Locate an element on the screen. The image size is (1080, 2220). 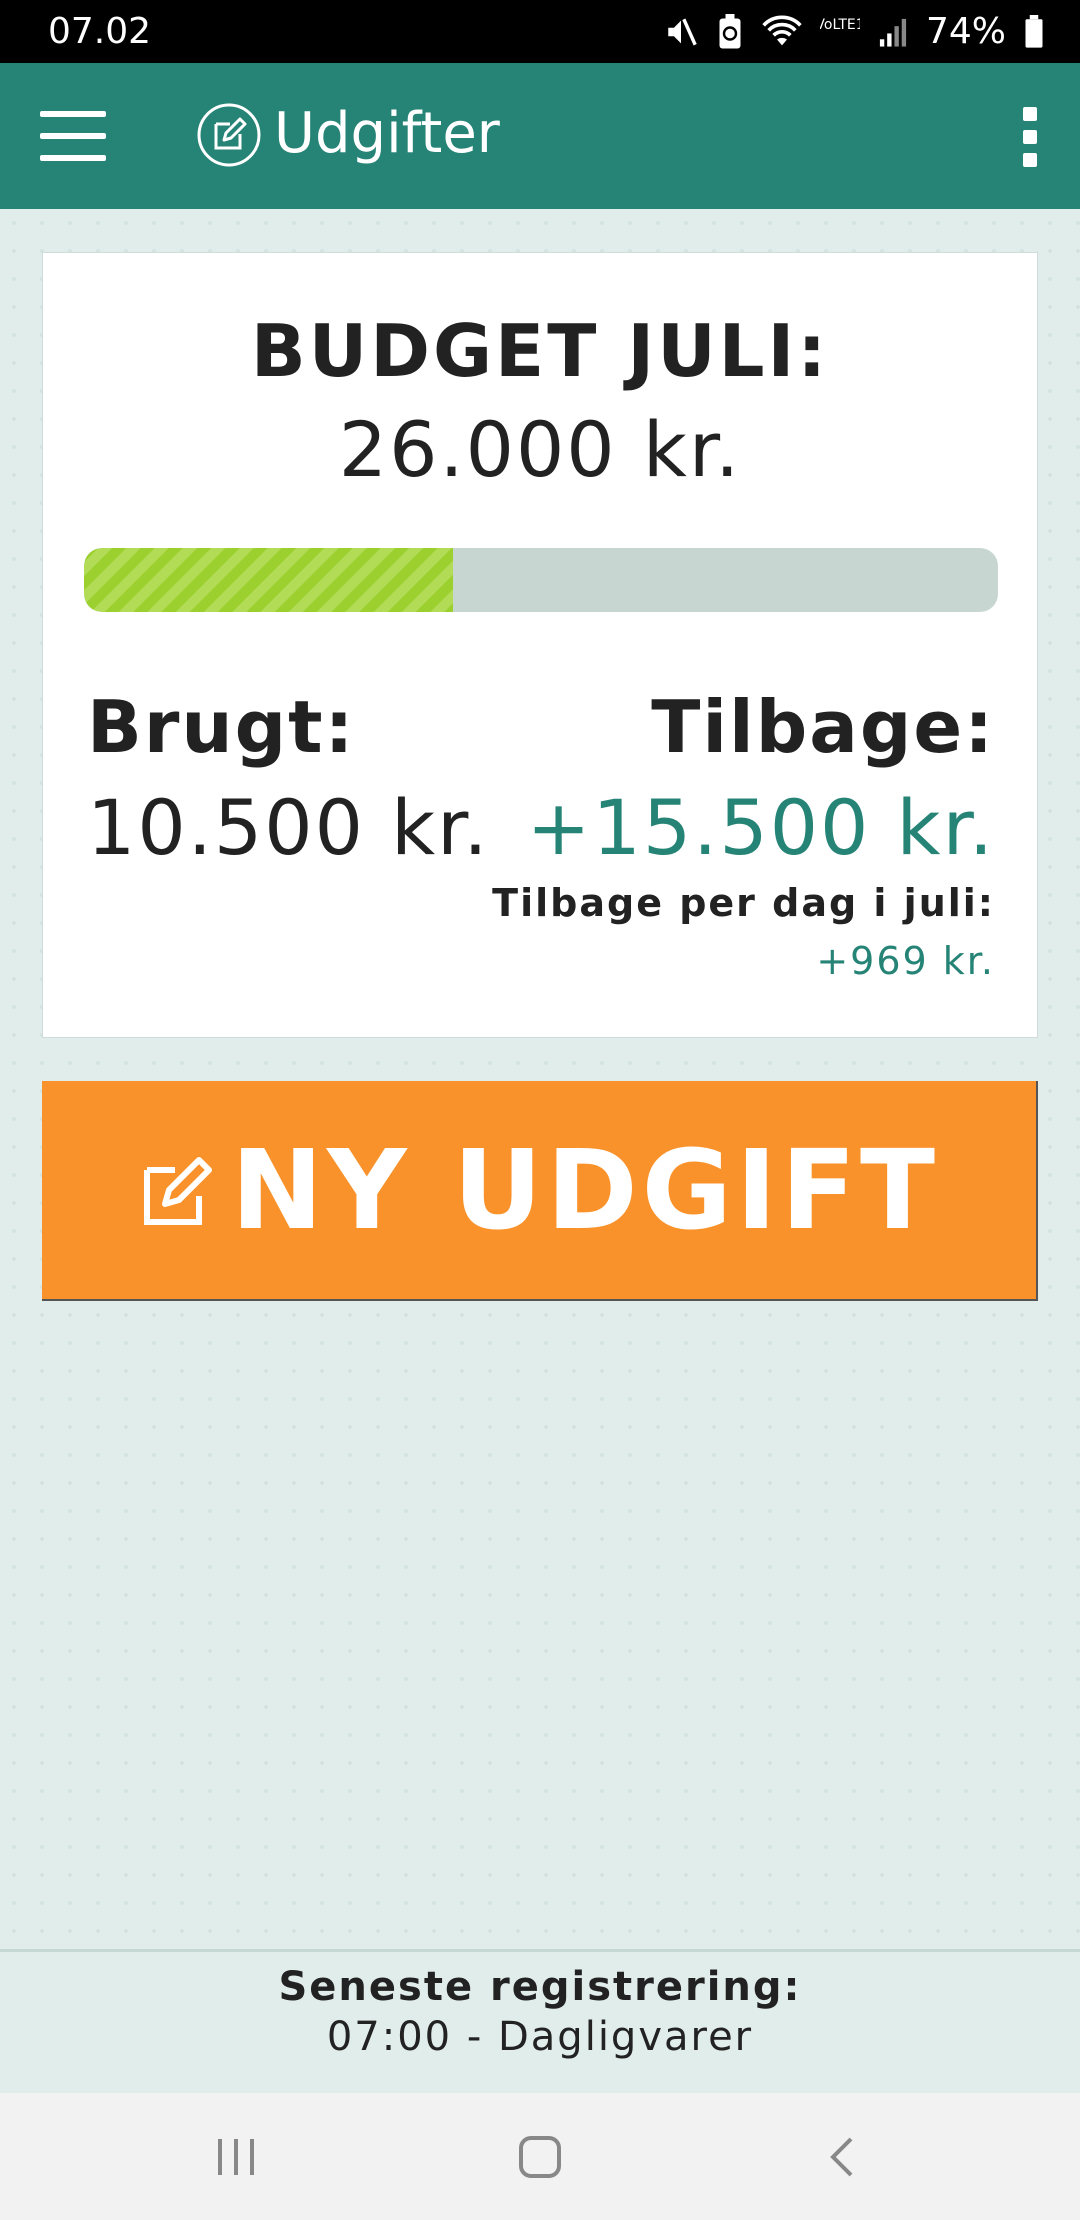
remaining-label: Tilbage: is located at coordinates (823, 727).